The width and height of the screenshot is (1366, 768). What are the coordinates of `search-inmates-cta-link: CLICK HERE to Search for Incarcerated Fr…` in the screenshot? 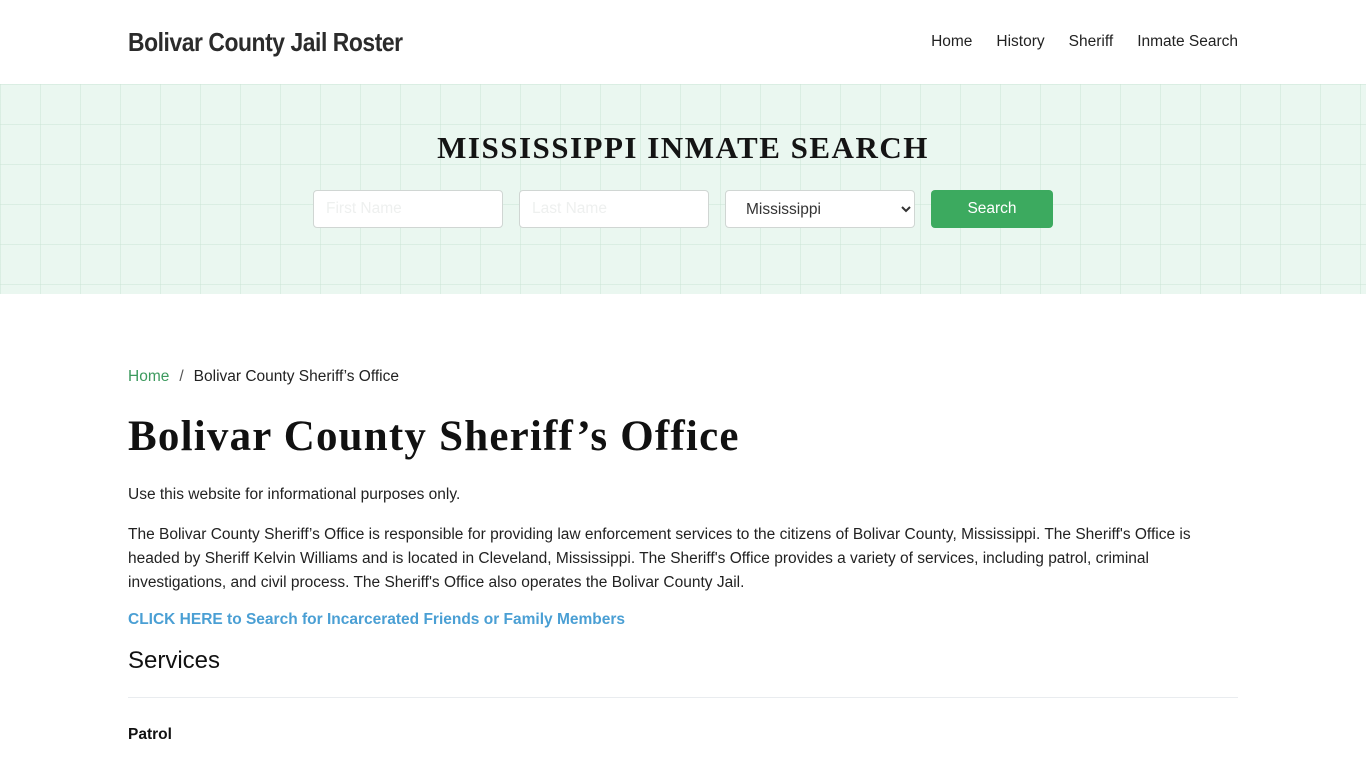 It's located at (376, 620).